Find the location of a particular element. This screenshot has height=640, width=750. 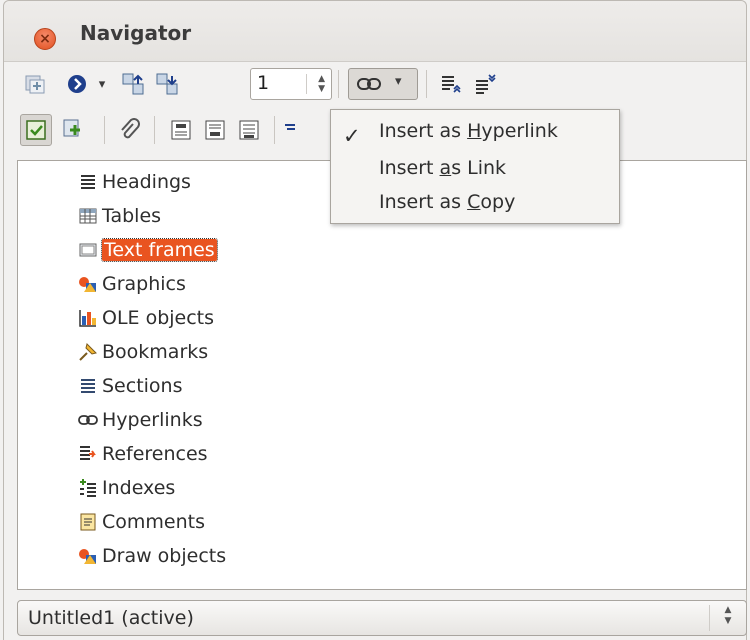

promote-level-icon is located at coordinates (451, 84).